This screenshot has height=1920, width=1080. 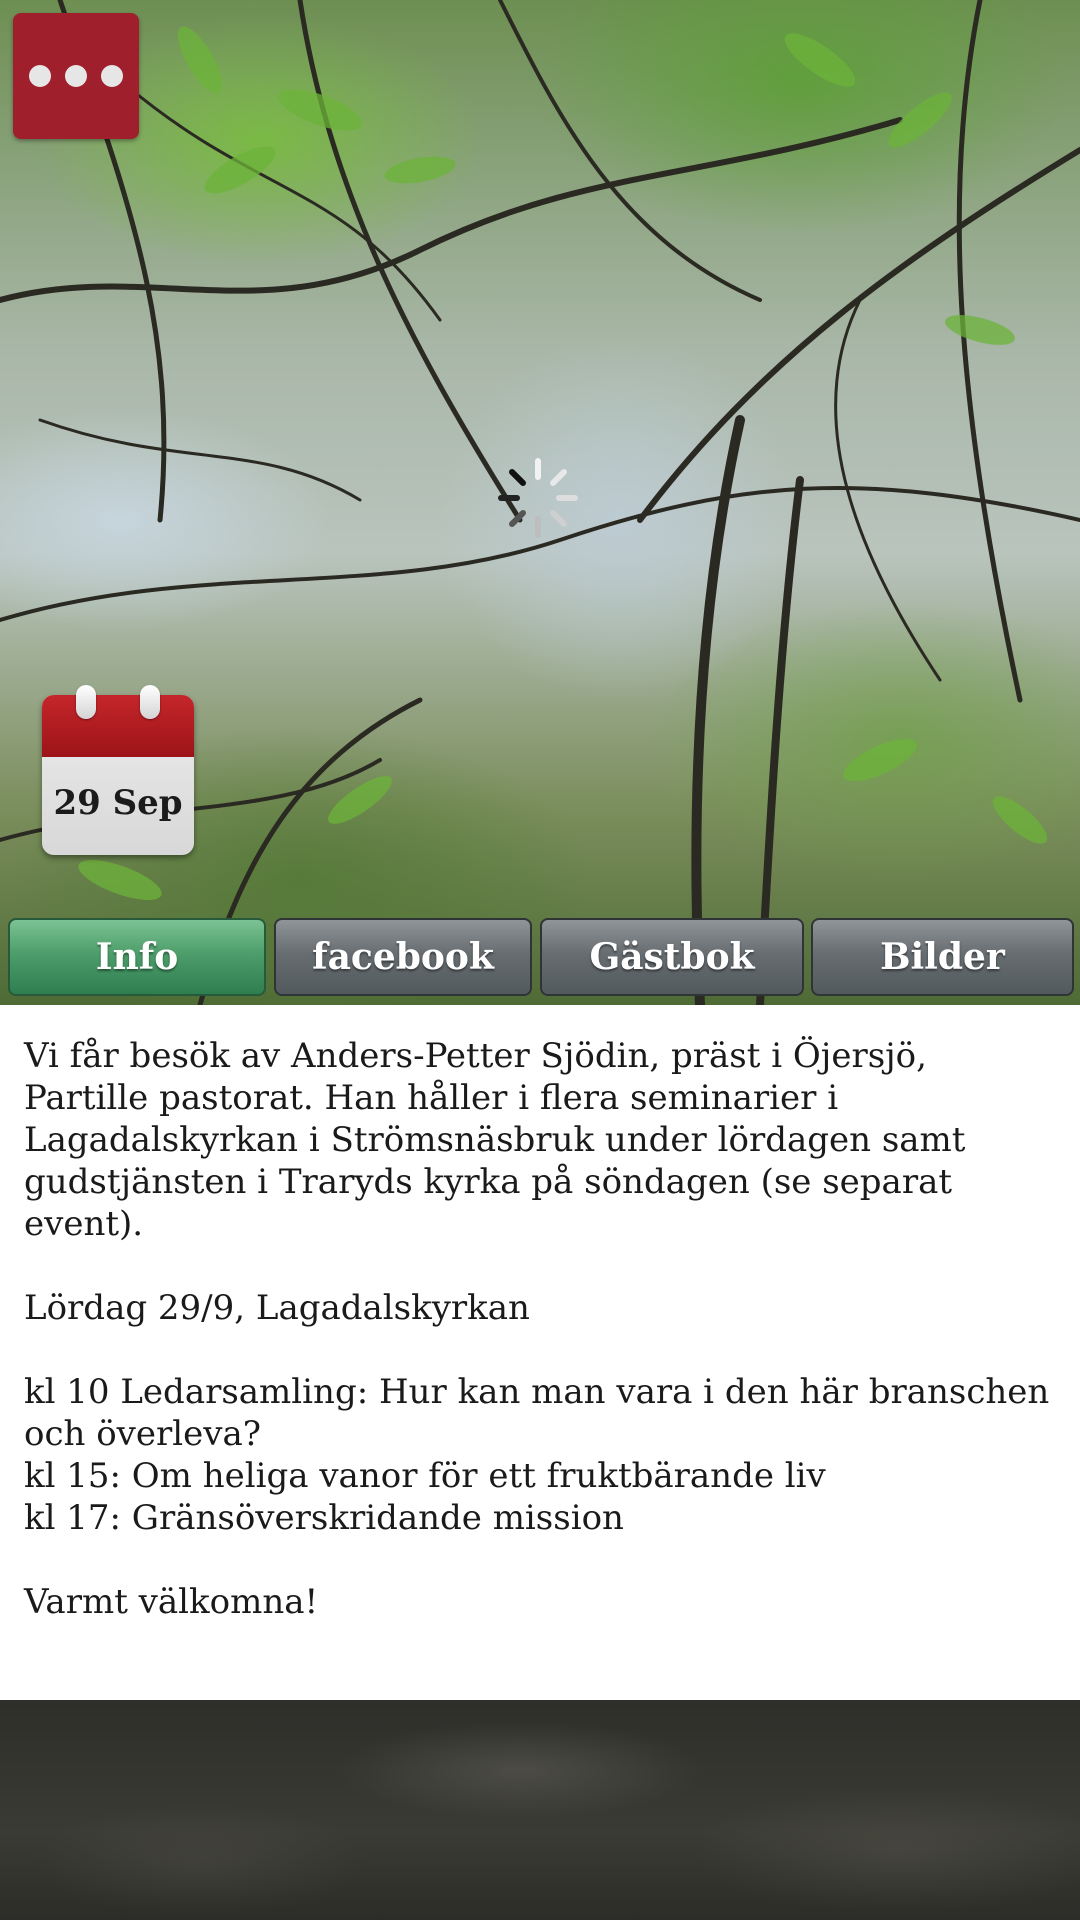 I want to click on tab-guestbook: Gästbok, so click(x=672, y=957).